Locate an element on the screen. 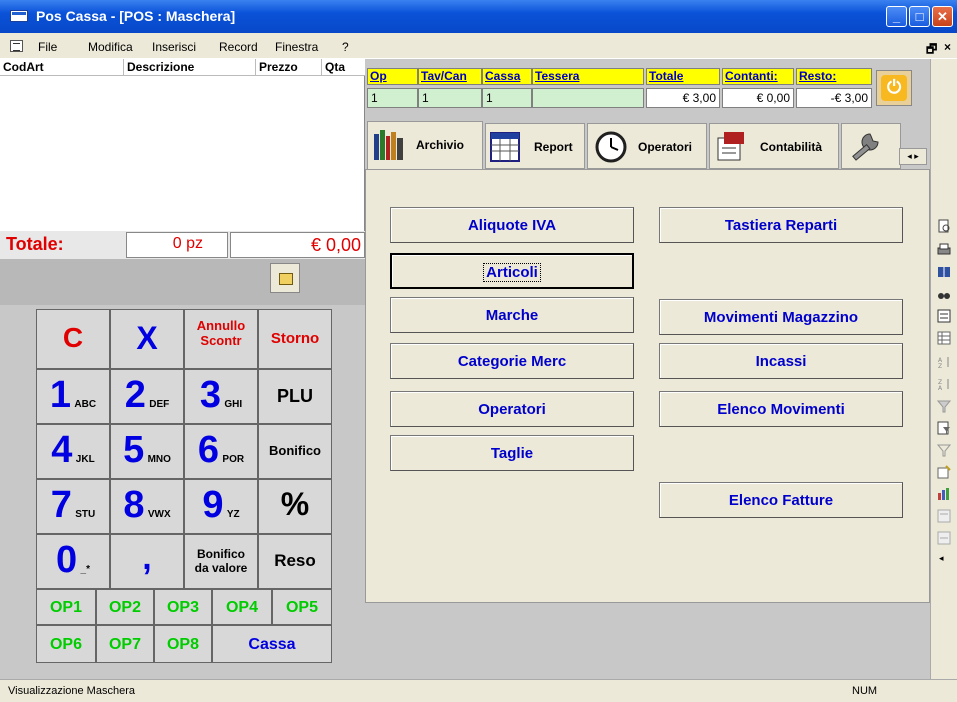 Image resolution: width=957 pixels, height=702 pixels. column-qta: Qta is located at coordinates (343, 67).